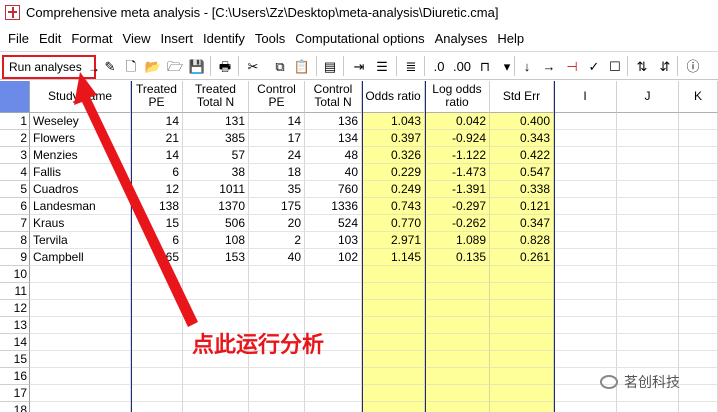  I want to click on cell-control-pe: 20, so click(277, 223).